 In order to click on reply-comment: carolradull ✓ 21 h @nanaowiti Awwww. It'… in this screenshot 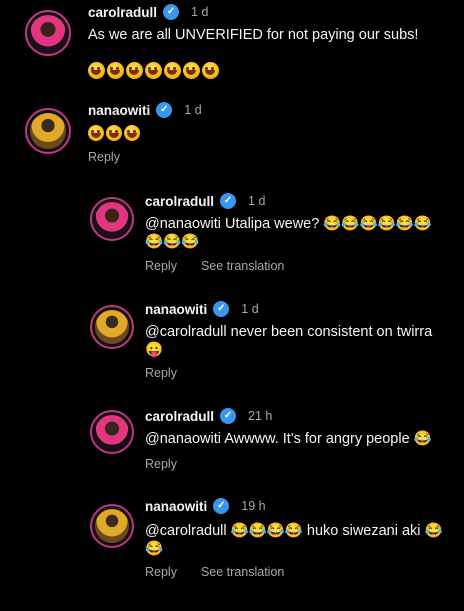, I will do `click(232, 442)`.